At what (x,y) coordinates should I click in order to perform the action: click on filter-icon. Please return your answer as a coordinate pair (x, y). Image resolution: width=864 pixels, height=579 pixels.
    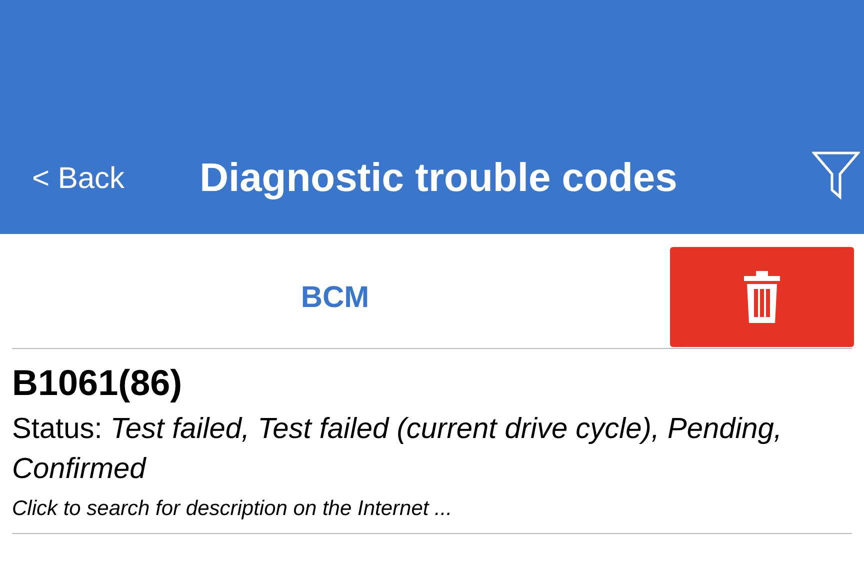
    Looking at the image, I should click on (836, 175).